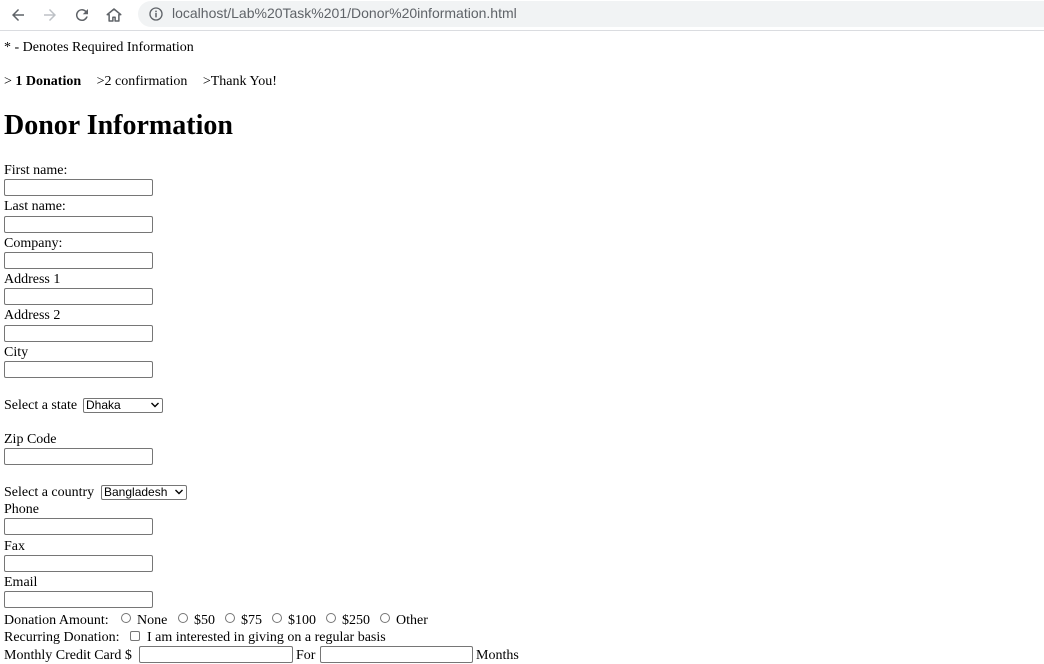  Describe the element at coordinates (230, 618) in the screenshot. I see `donation-75-radio` at that location.